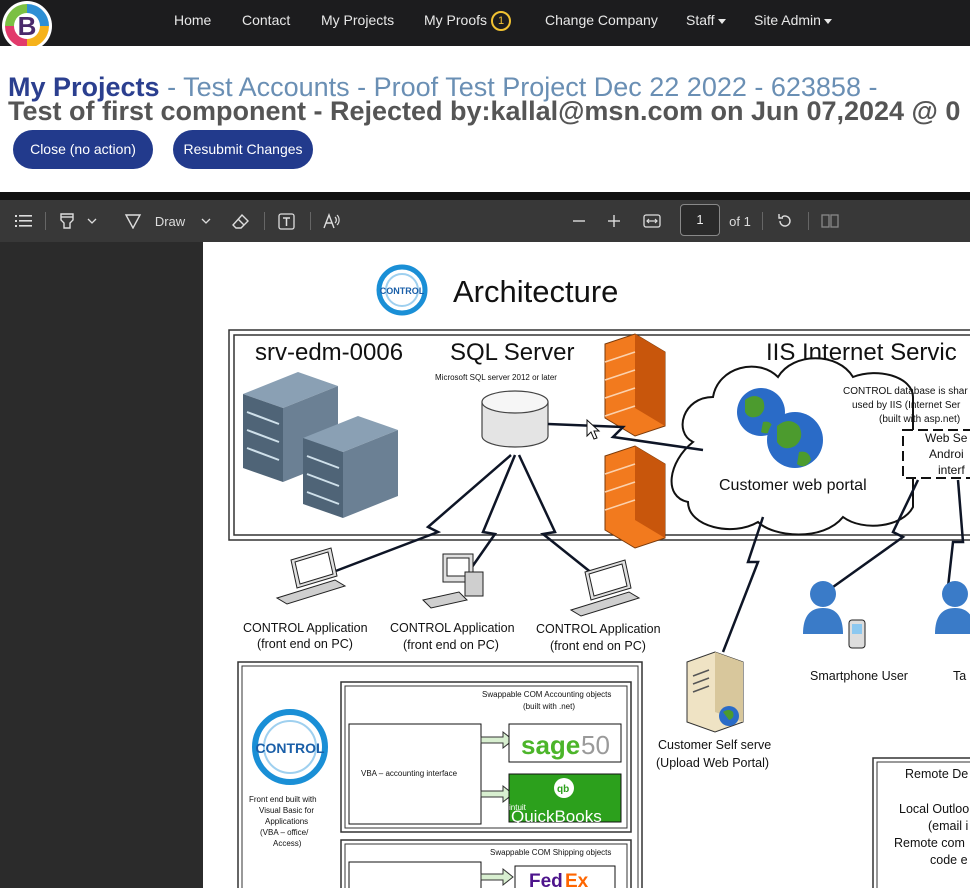  I want to click on nav-site-admin-dropdown: Site Admin, so click(793, 20).